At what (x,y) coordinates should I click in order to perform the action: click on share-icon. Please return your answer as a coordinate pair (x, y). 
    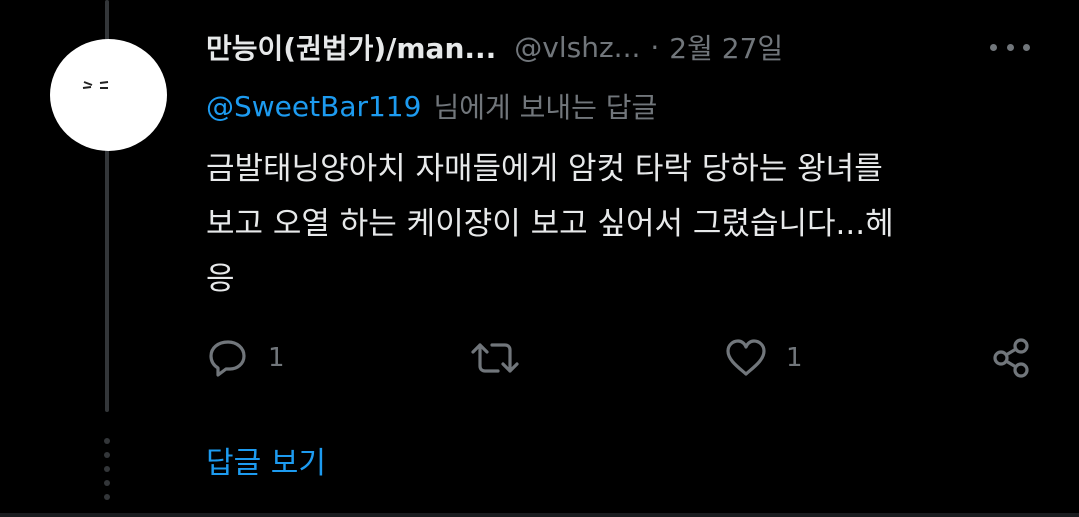
    Looking at the image, I should click on (1011, 358).